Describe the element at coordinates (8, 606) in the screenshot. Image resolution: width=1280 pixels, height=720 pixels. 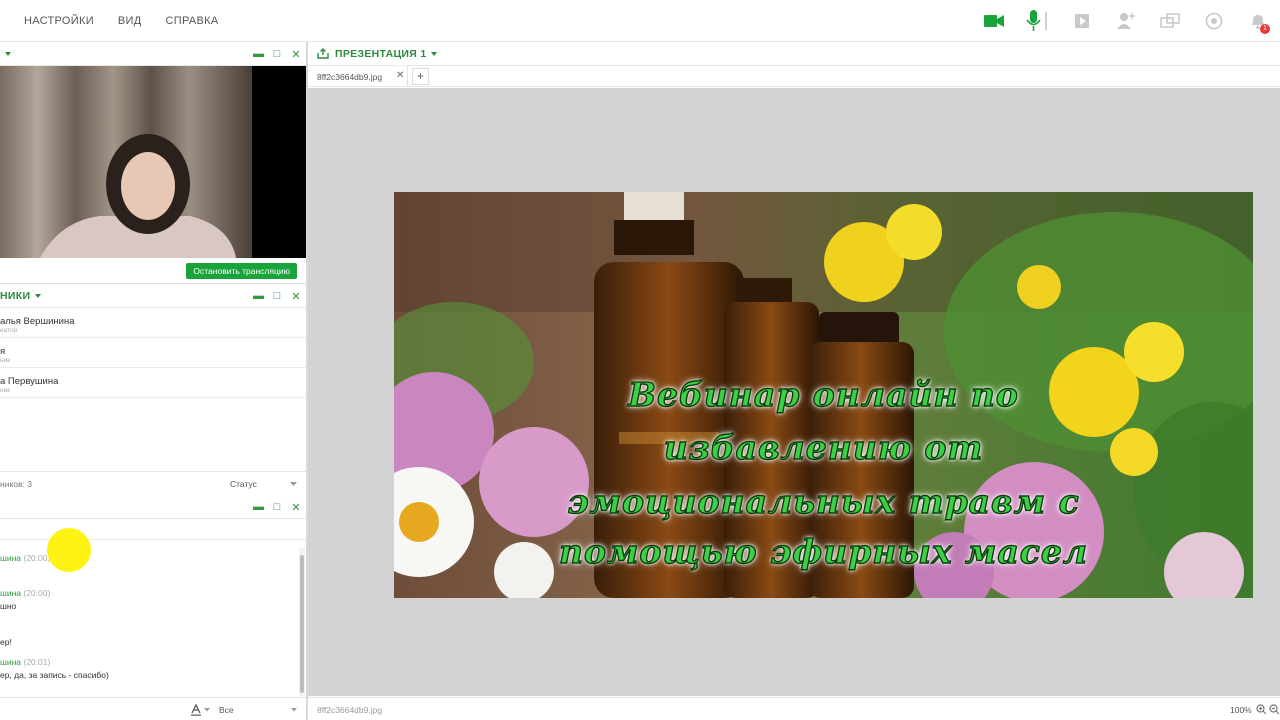
I see `chat-text: шно` at that location.